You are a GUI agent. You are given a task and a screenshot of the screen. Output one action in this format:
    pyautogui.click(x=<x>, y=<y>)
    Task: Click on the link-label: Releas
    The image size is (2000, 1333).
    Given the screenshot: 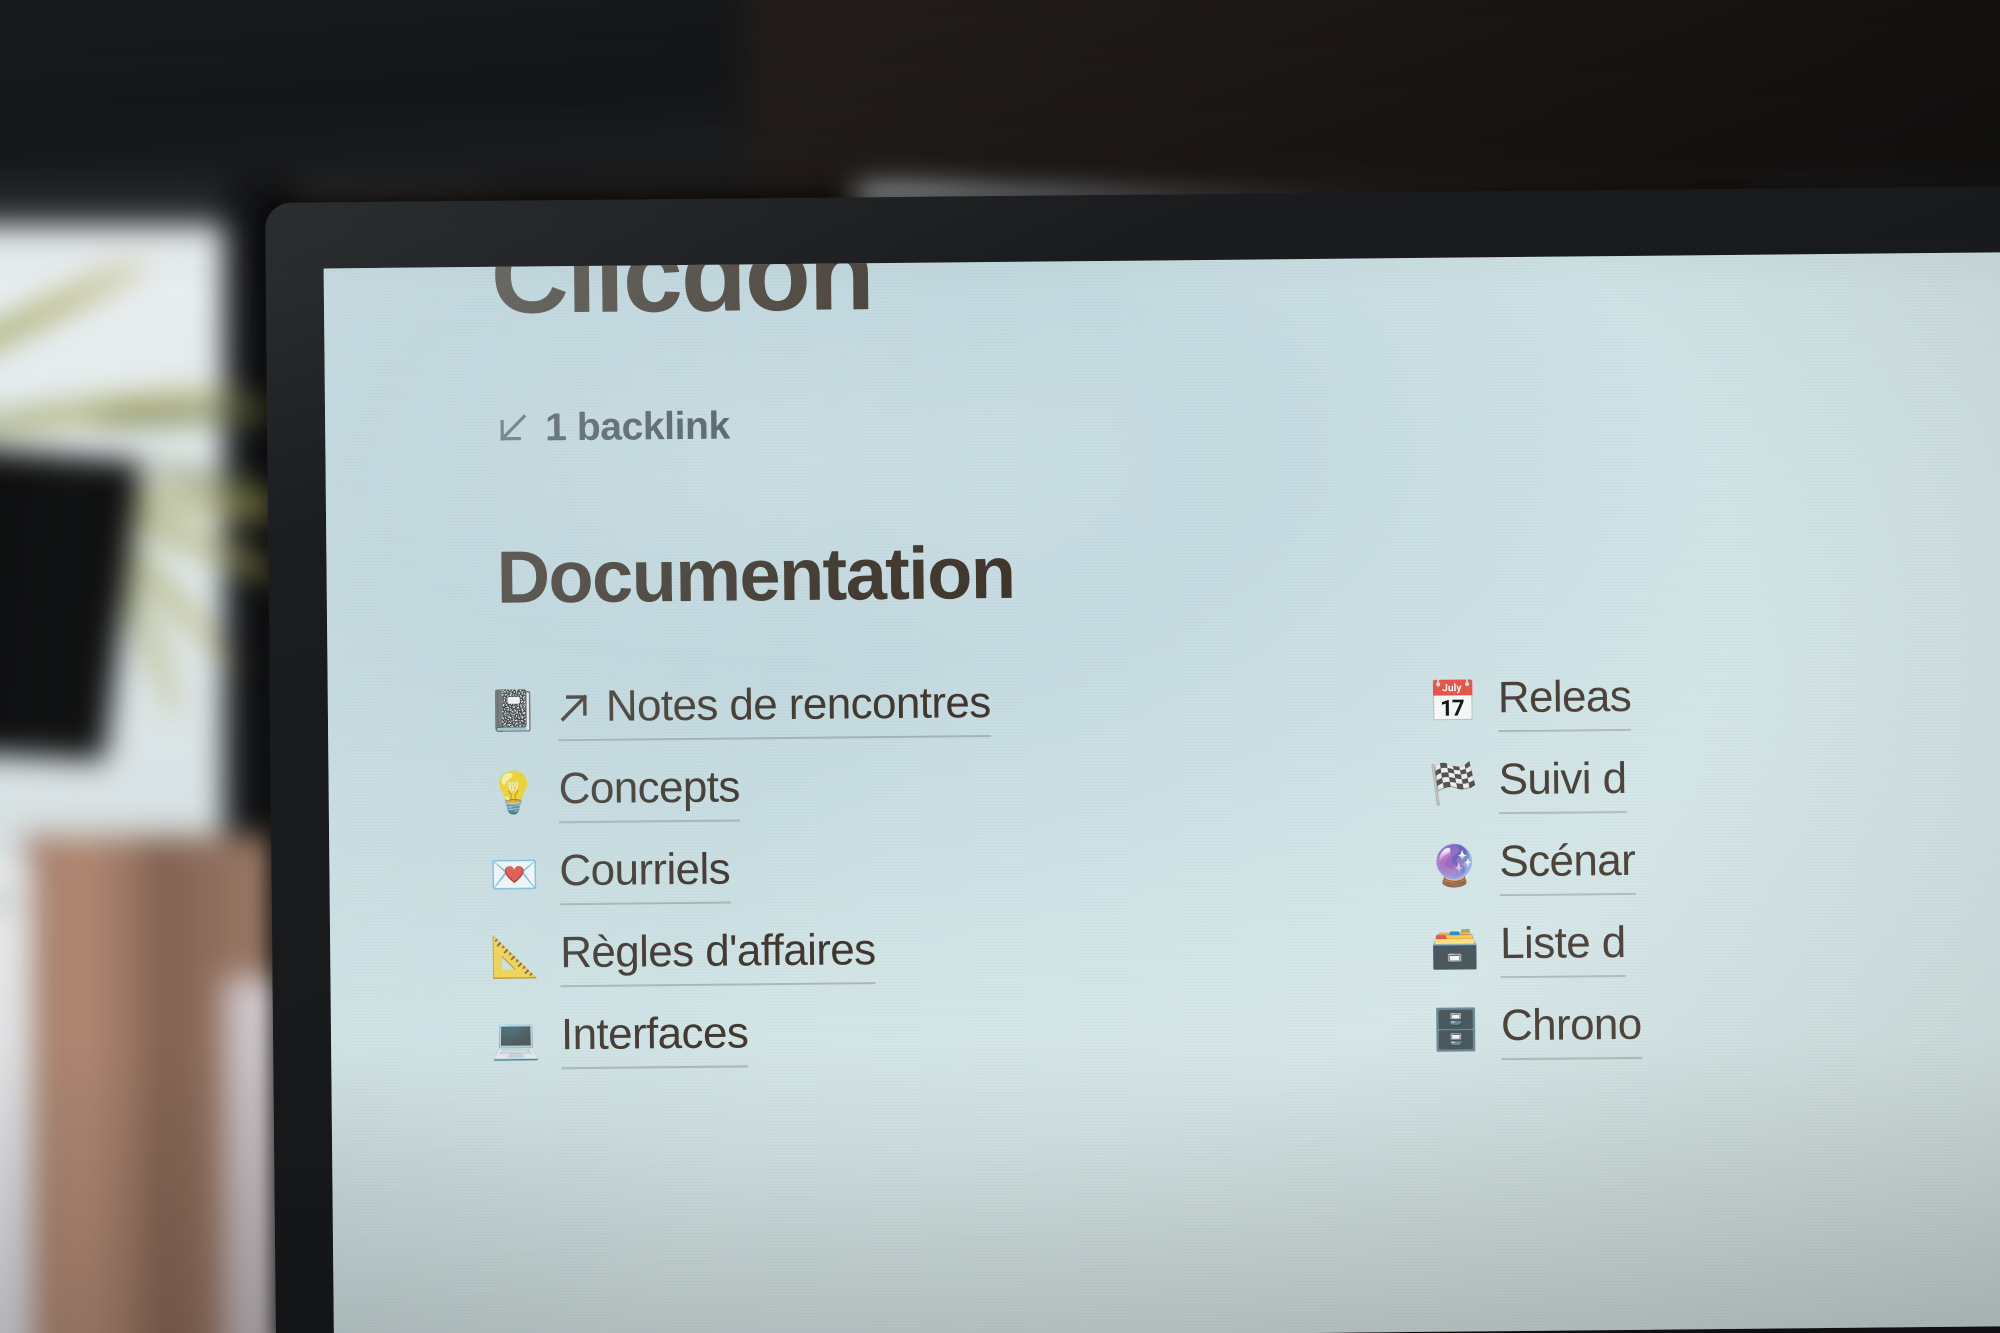 What is the action you would take?
    pyautogui.click(x=1564, y=696)
    